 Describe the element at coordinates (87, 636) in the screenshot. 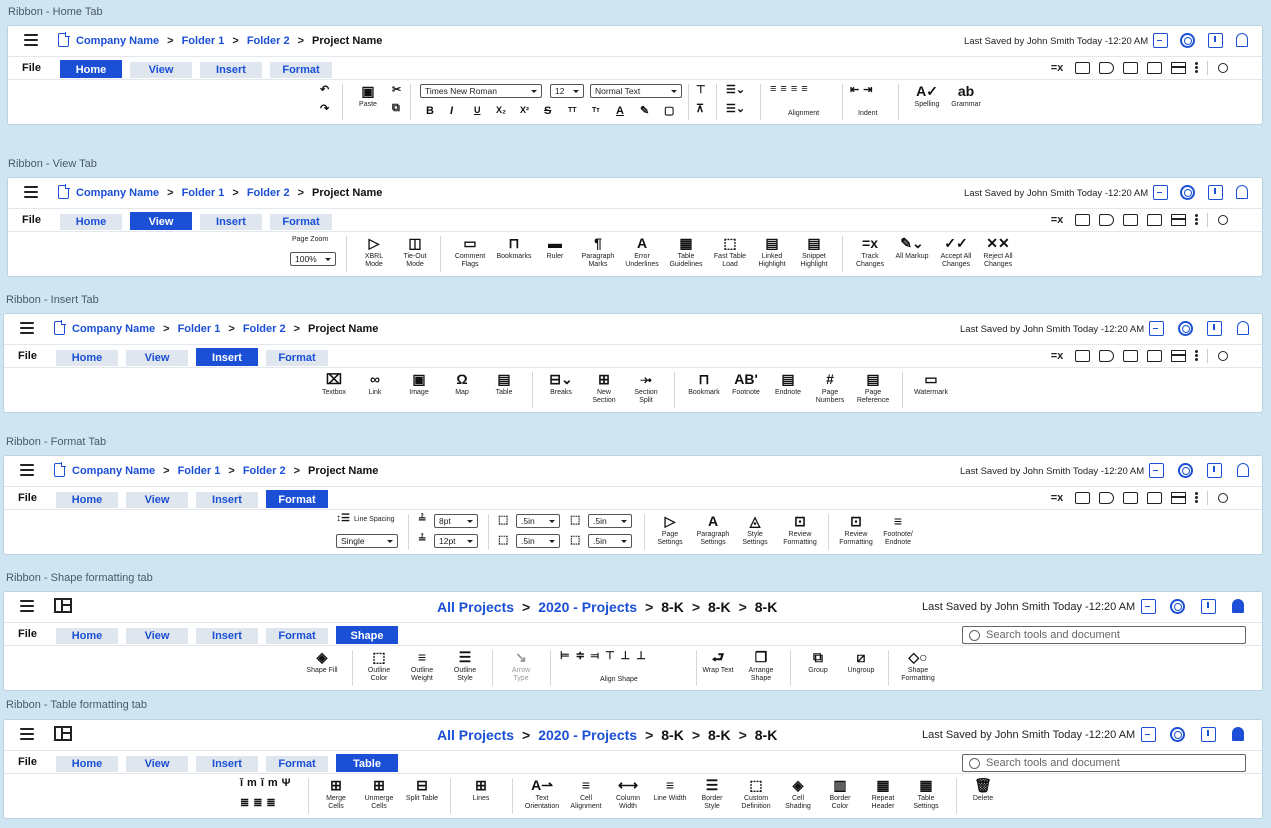

I see `tab-home: Home` at that location.